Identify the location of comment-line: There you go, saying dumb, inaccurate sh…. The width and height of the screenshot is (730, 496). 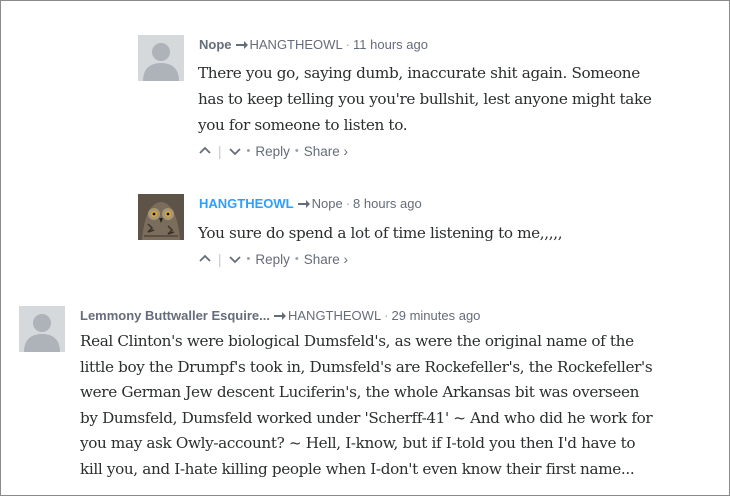
(419, 73).